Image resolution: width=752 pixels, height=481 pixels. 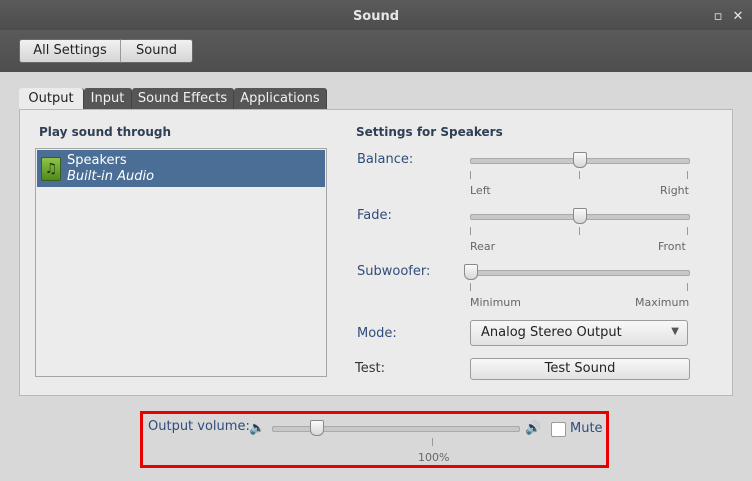 I want to click on balance-tick-center, so click(x=579, y=175).